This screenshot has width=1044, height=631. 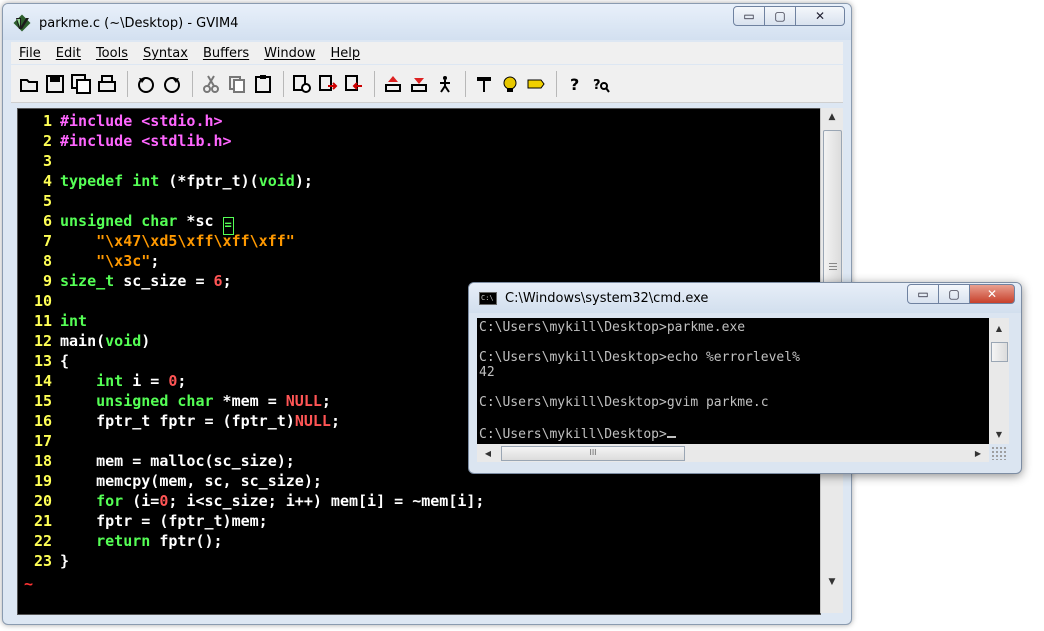 What do you see at coordinates (445, 84) in the screenshot?
I see `run-script-icon` at bounding box center [445, 84].